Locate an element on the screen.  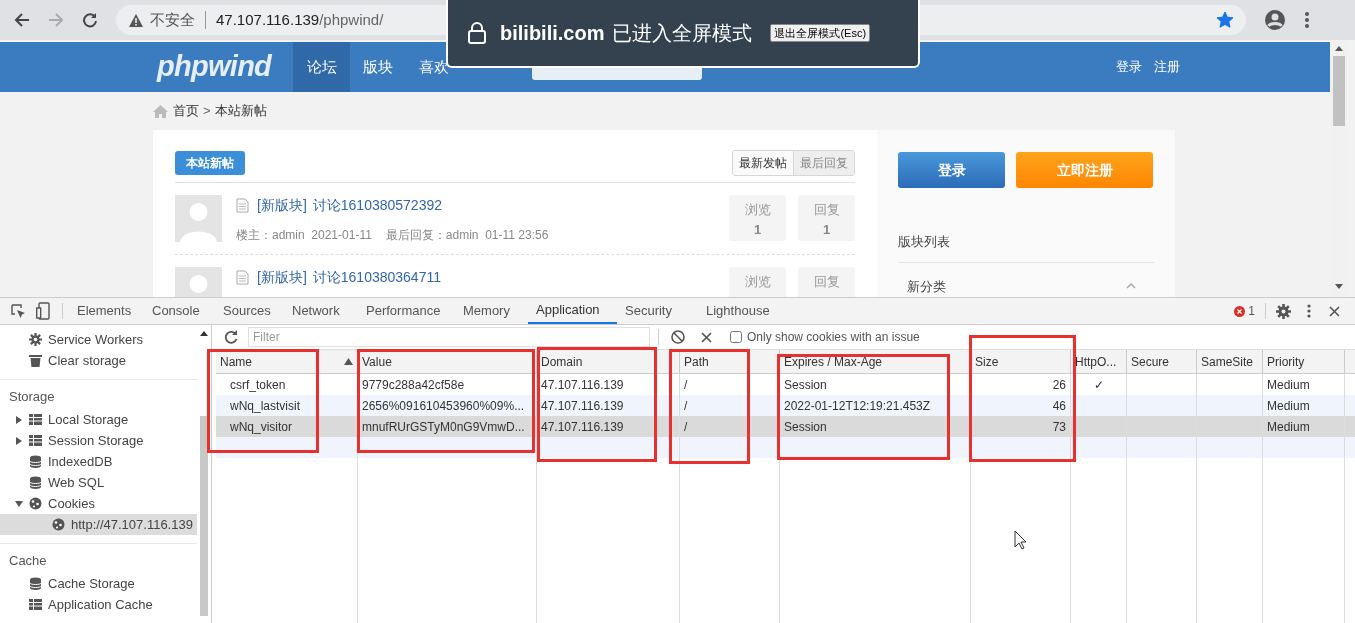
url-text: 47.107.116.139/phpwind/ is located at coordinates (300, 19).